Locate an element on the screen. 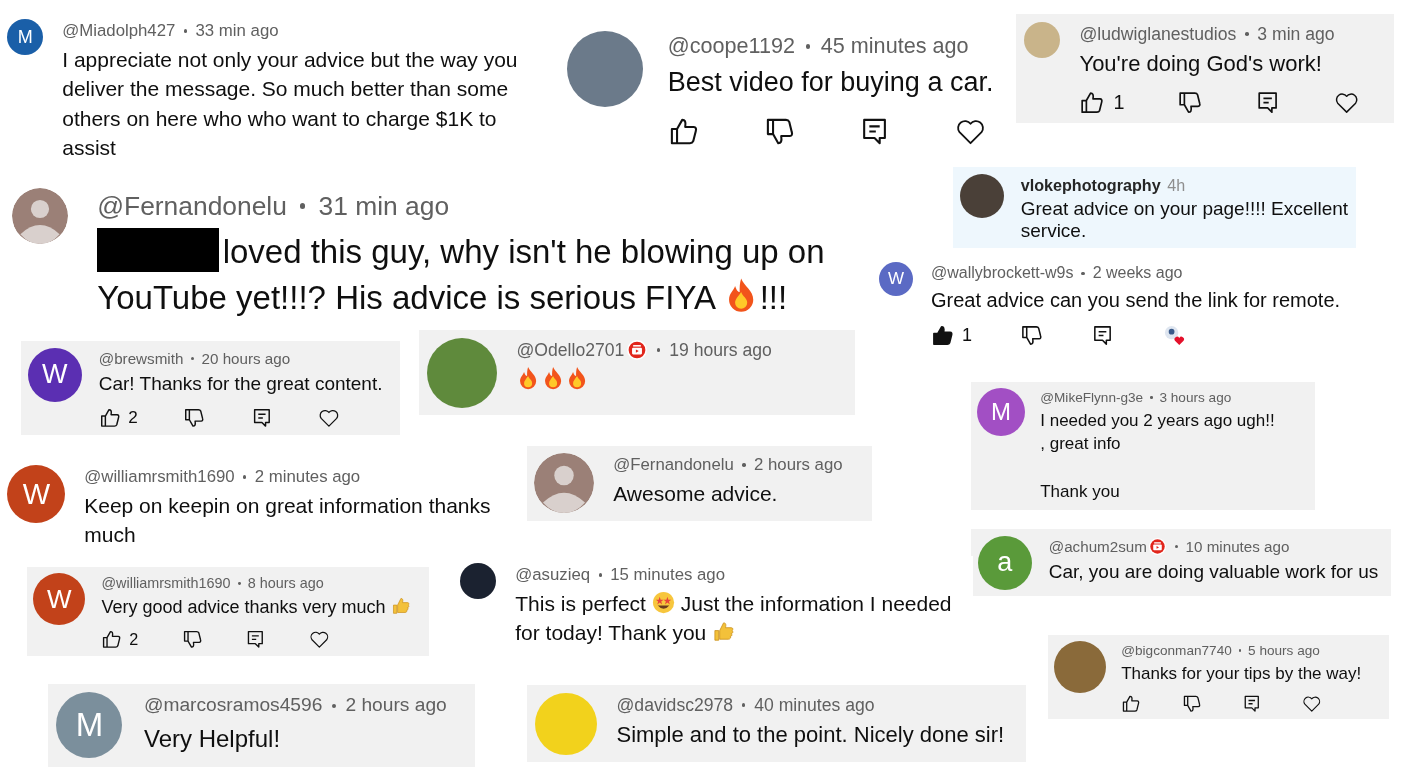  comment-text: Best video for buying a car. is located at coordinates (831, 83).